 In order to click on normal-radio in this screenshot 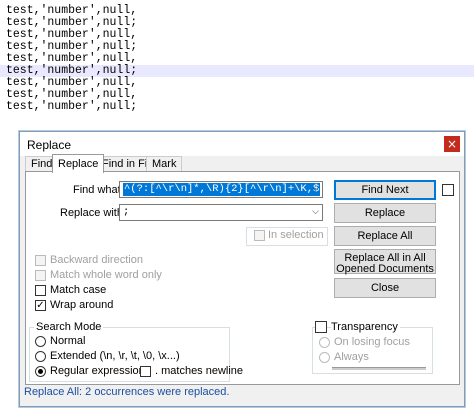, I will do `click(40, 341)`.